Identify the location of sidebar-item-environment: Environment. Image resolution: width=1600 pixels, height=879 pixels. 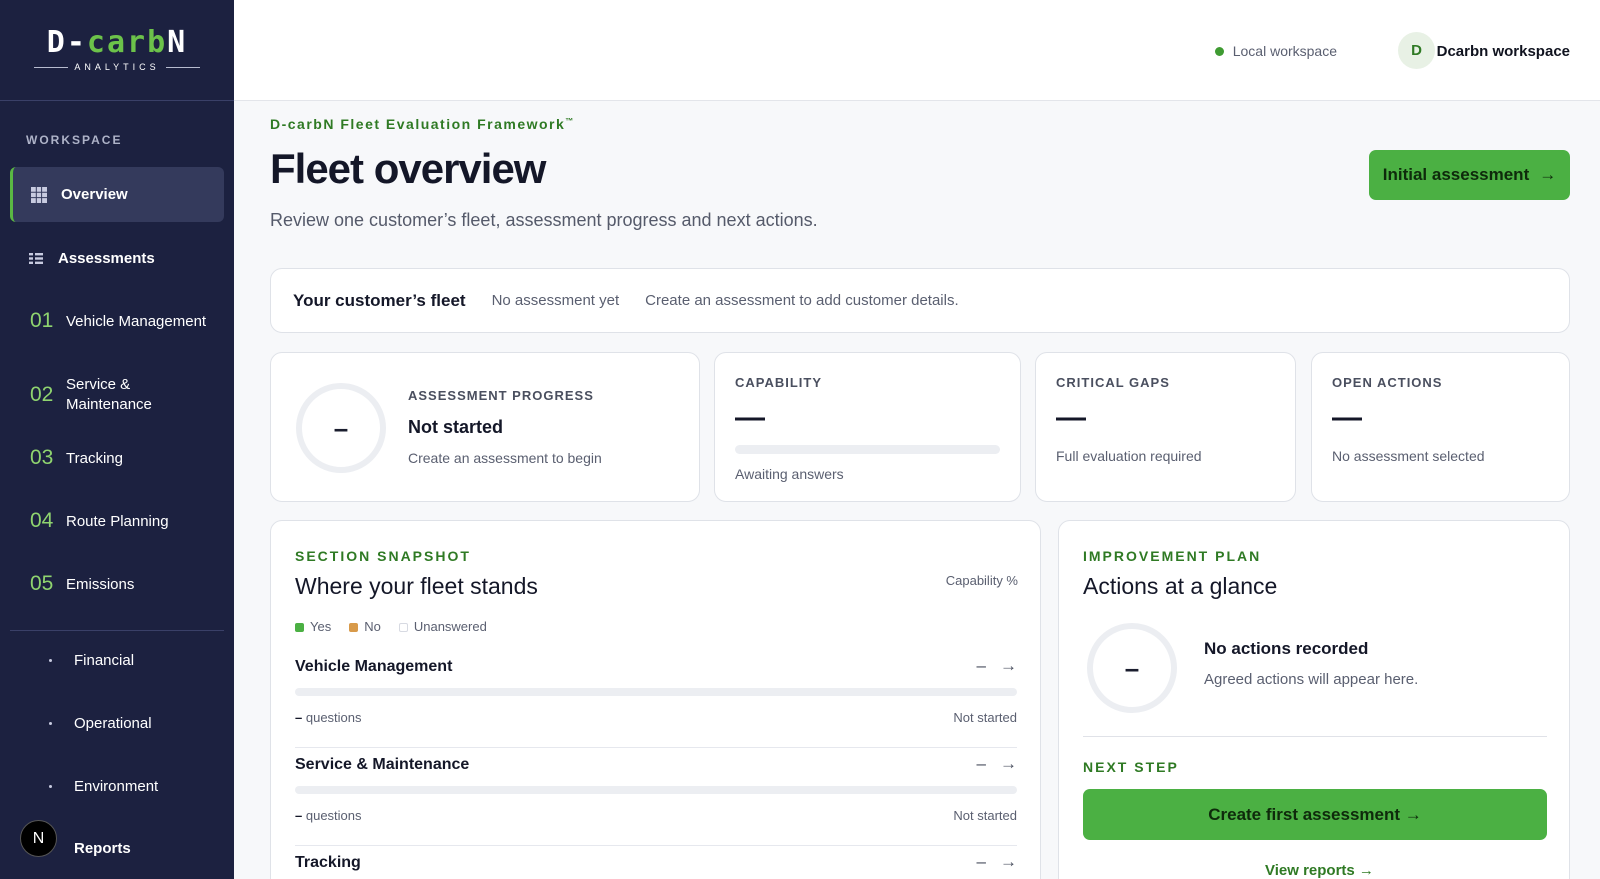
(117, 786).